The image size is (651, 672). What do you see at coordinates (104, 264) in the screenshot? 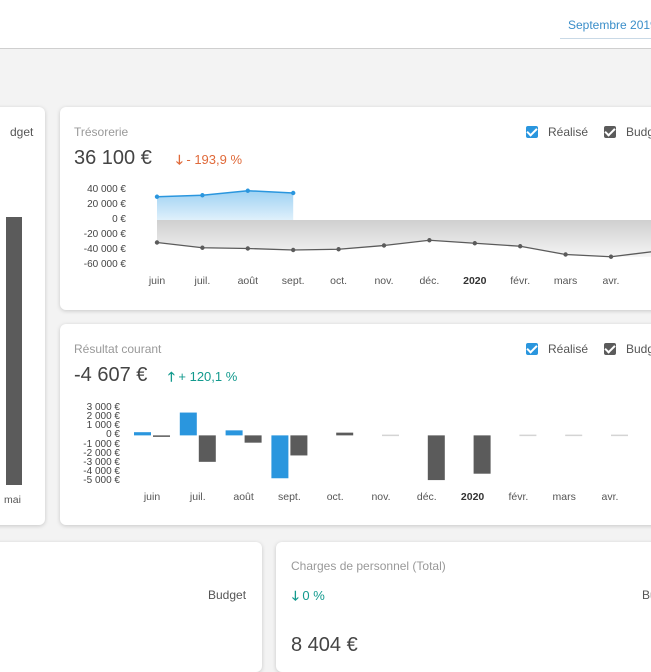
I see `y-tick-label: -60 000 €` at bounding box center [104, 264].